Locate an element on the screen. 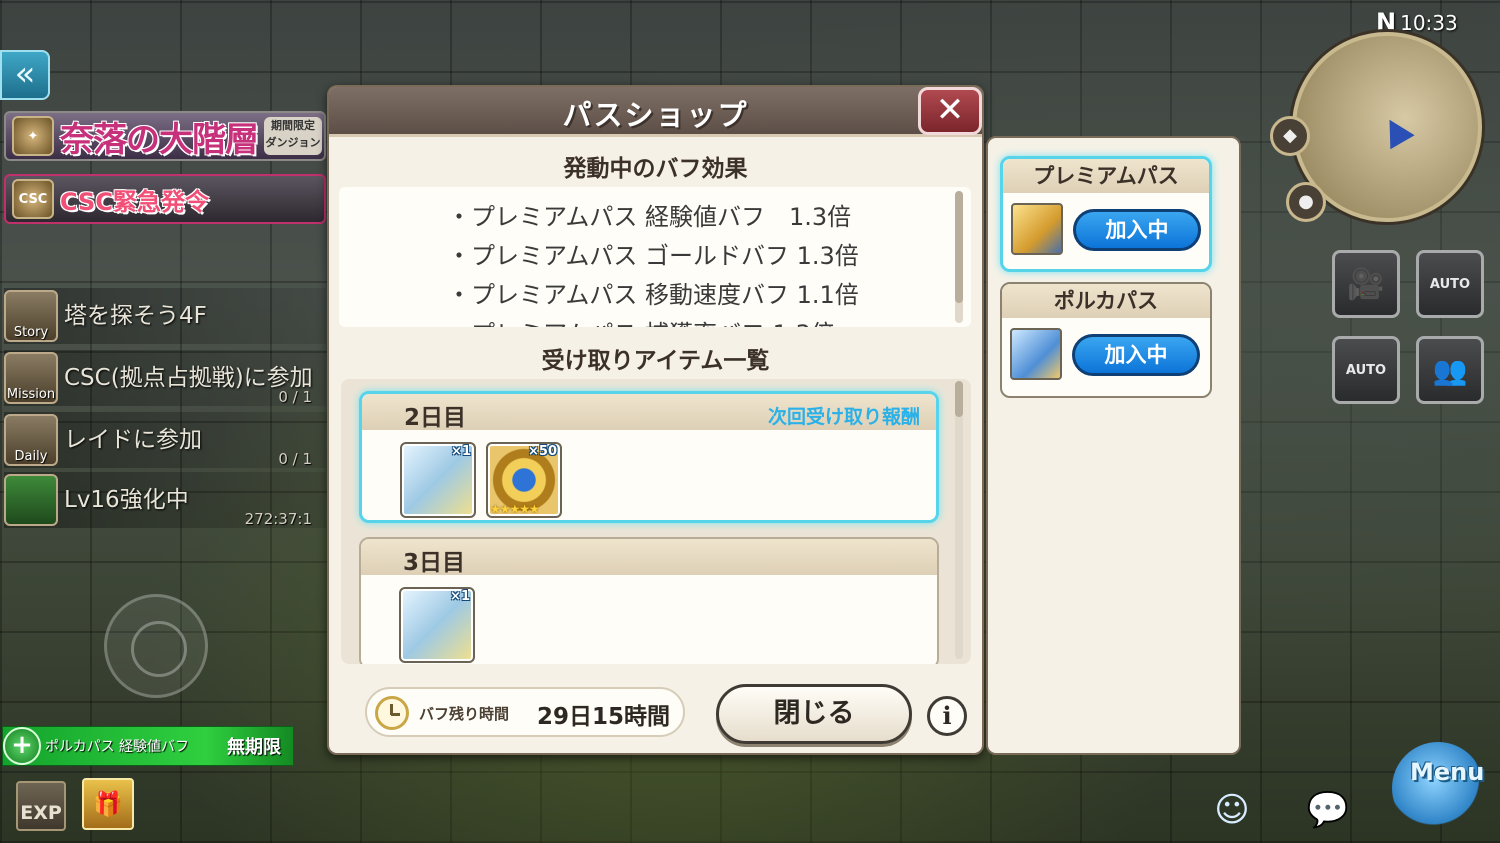  double-chevron-left-icon: « is located at coordinates (25, 74).